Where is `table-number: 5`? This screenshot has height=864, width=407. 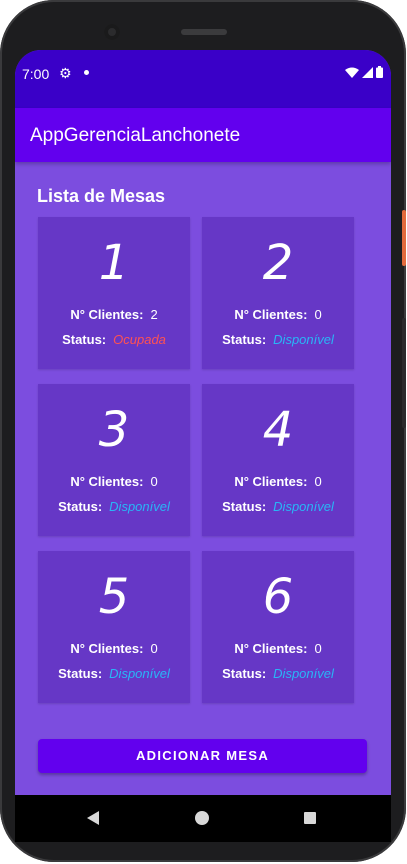 table-number: 5 is located at coordinates (114, 597).